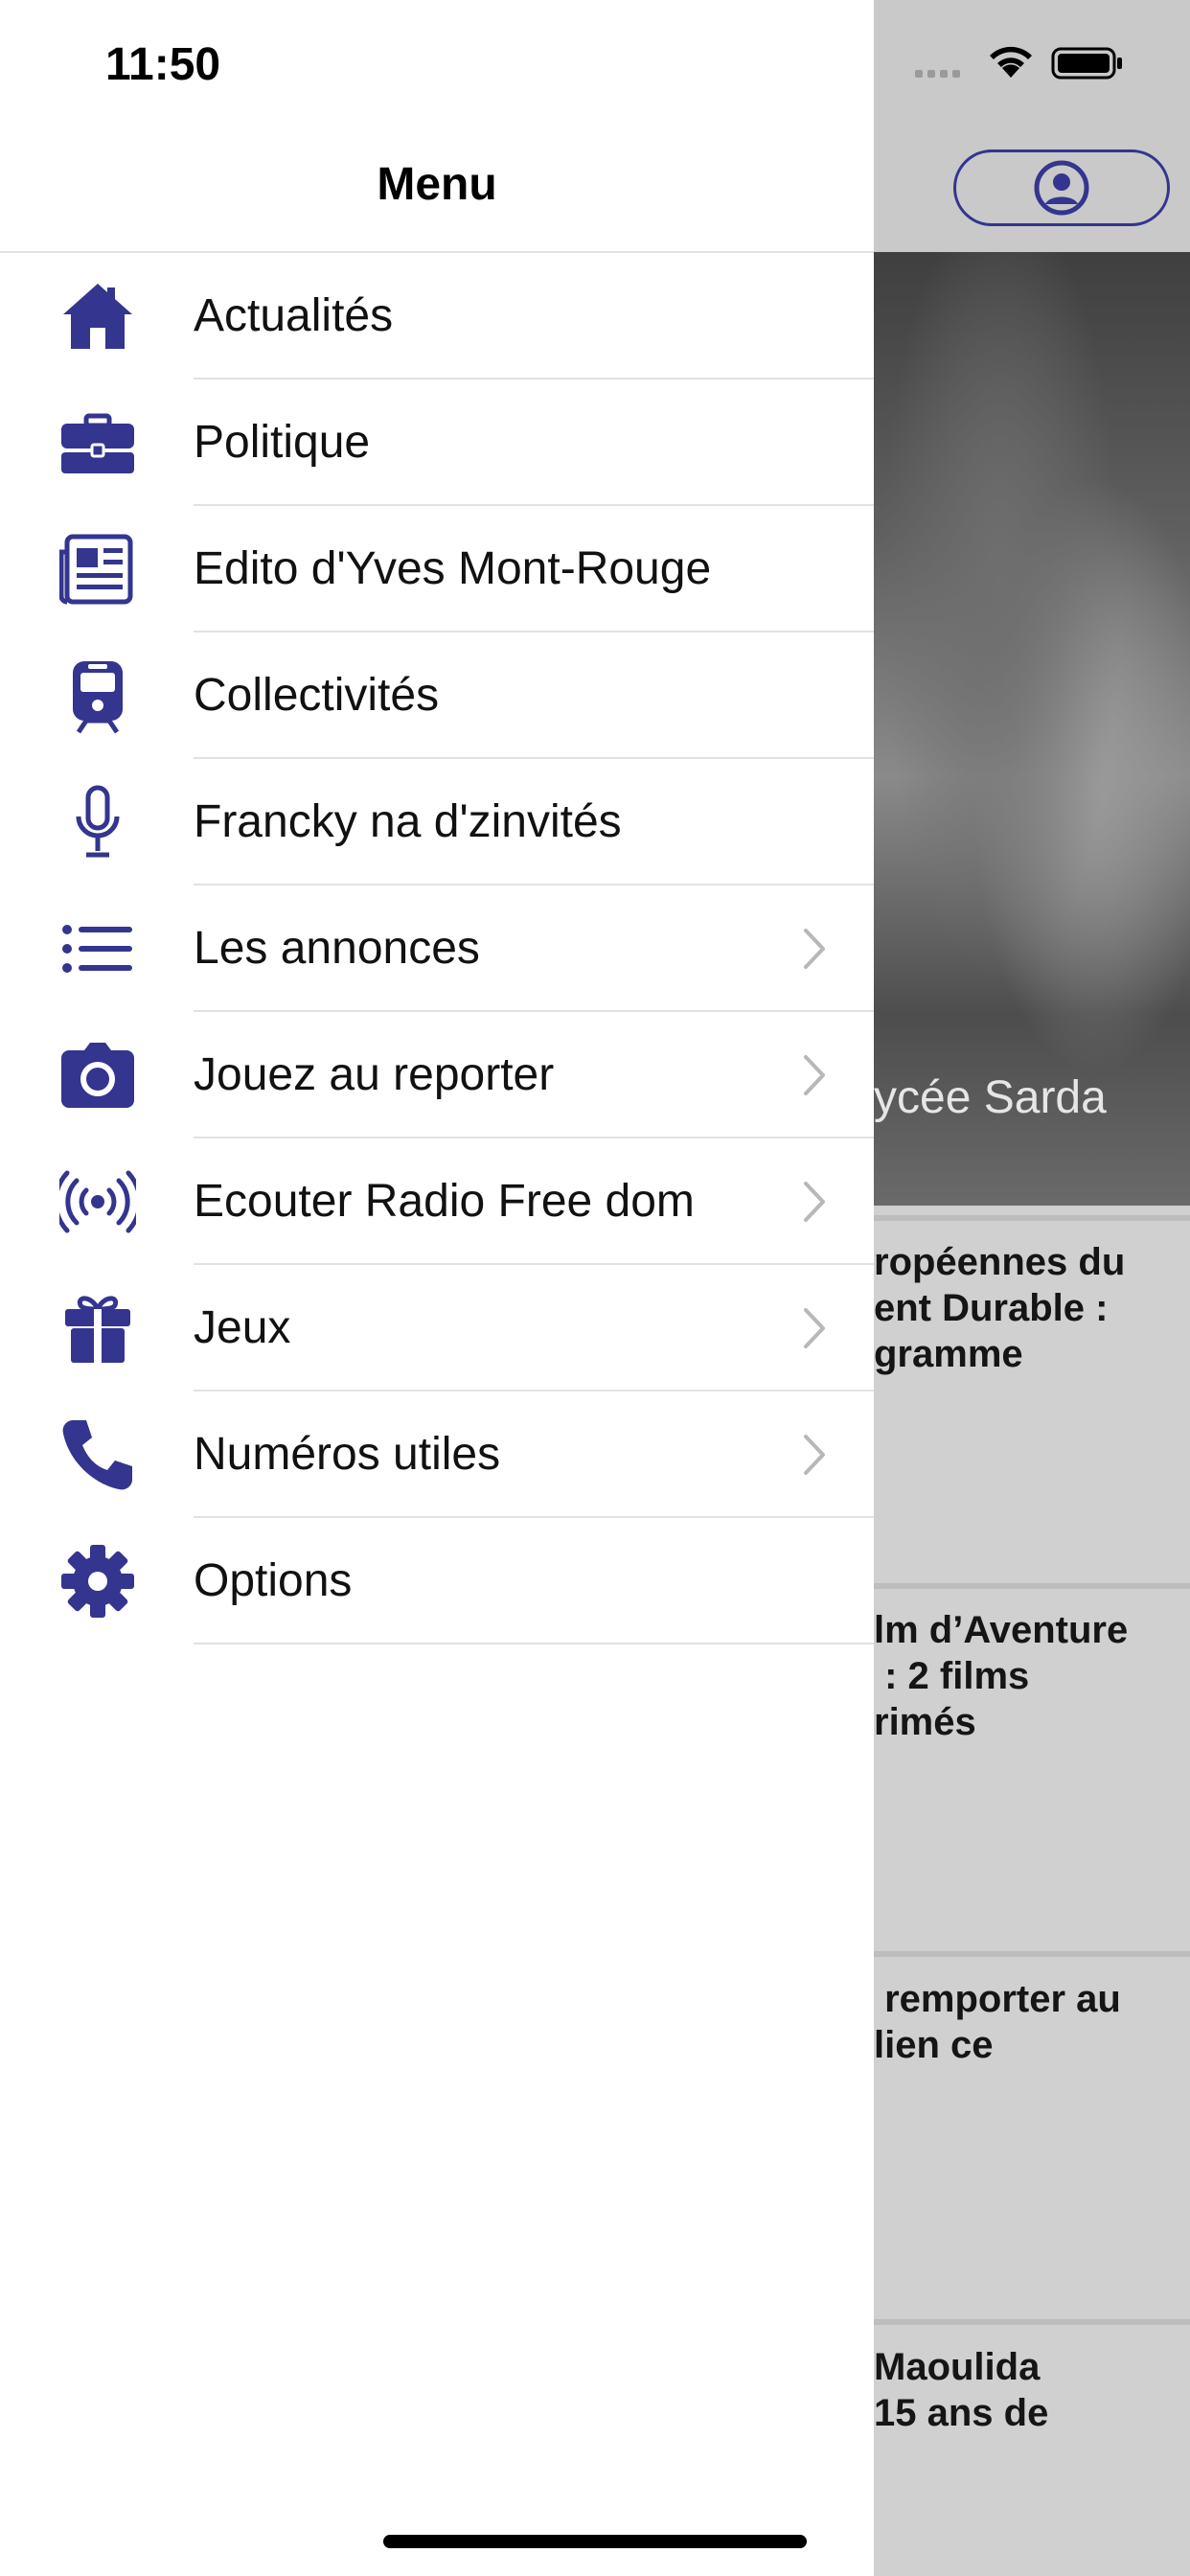 The width and height of the screenshot is (1190, 2576). I want to click on home-indicator, so click(595, 2541).